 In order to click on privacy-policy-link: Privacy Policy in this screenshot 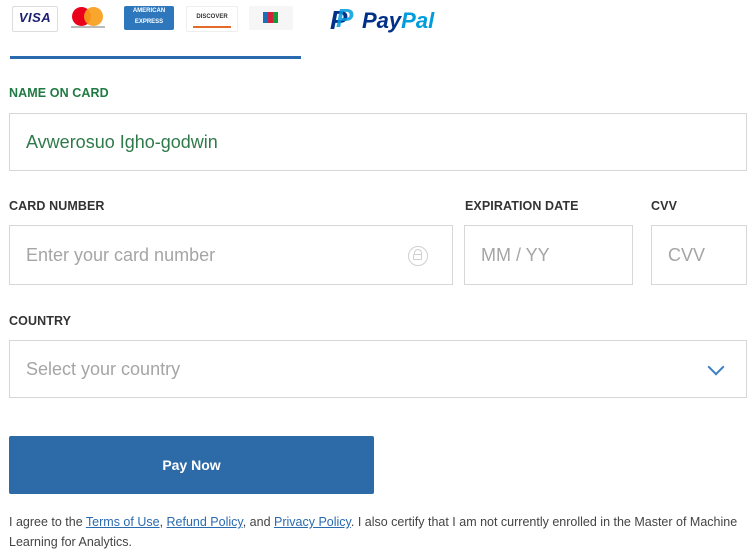, I will do `click(312, 522)`.